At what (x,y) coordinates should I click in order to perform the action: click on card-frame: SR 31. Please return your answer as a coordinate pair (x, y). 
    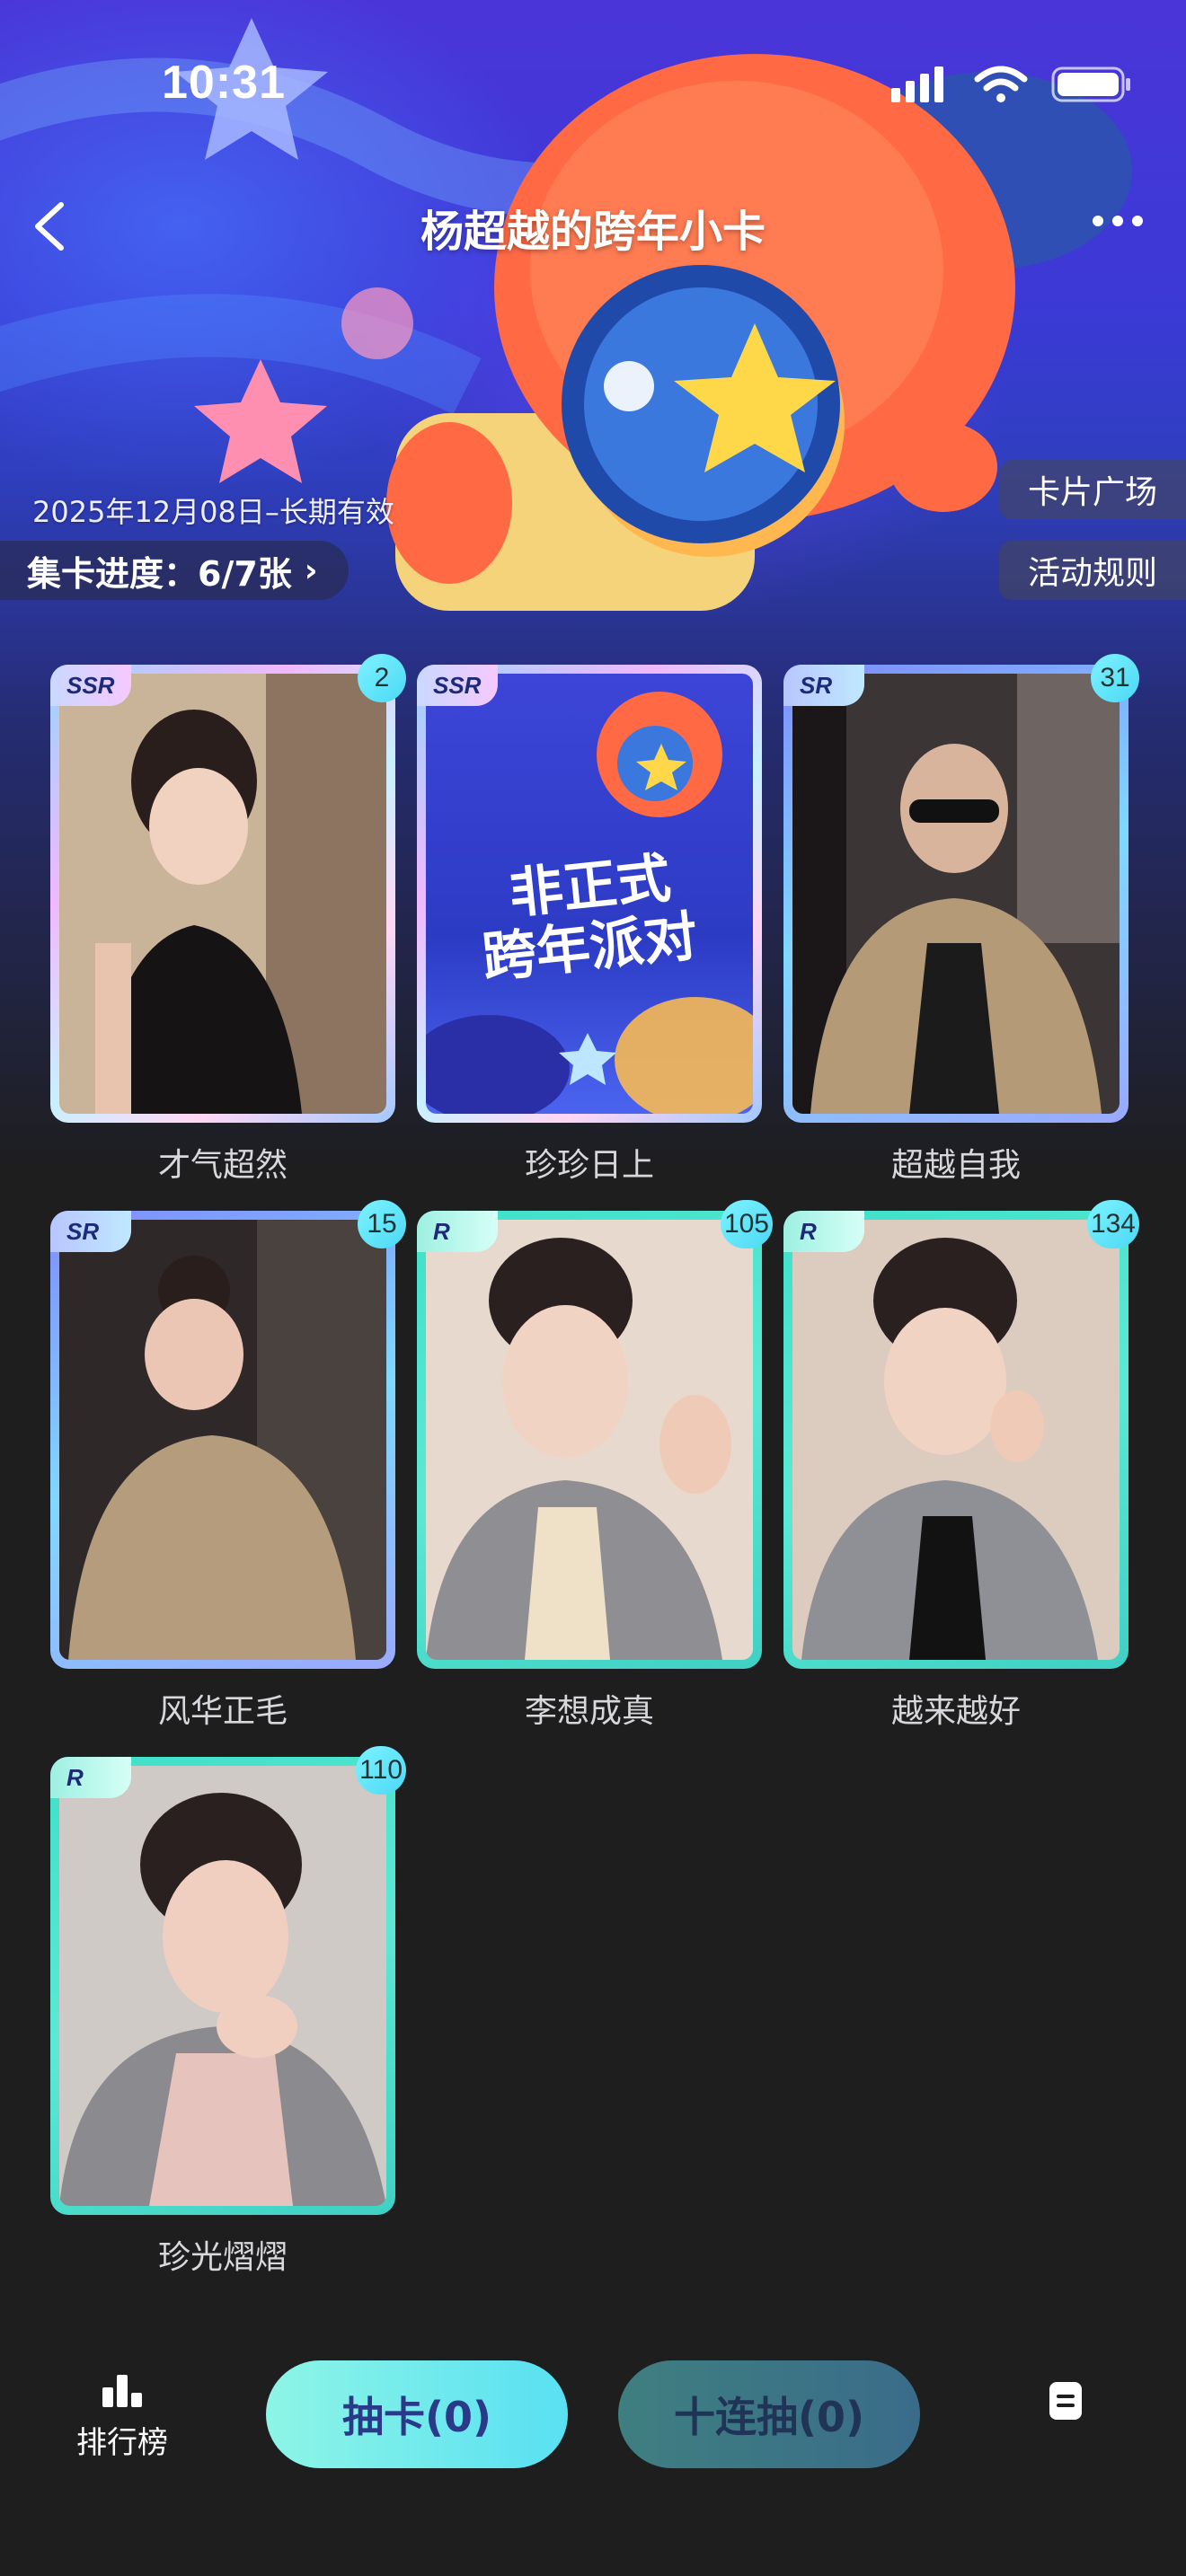
    Looking at the image, I should click on (961, 888).